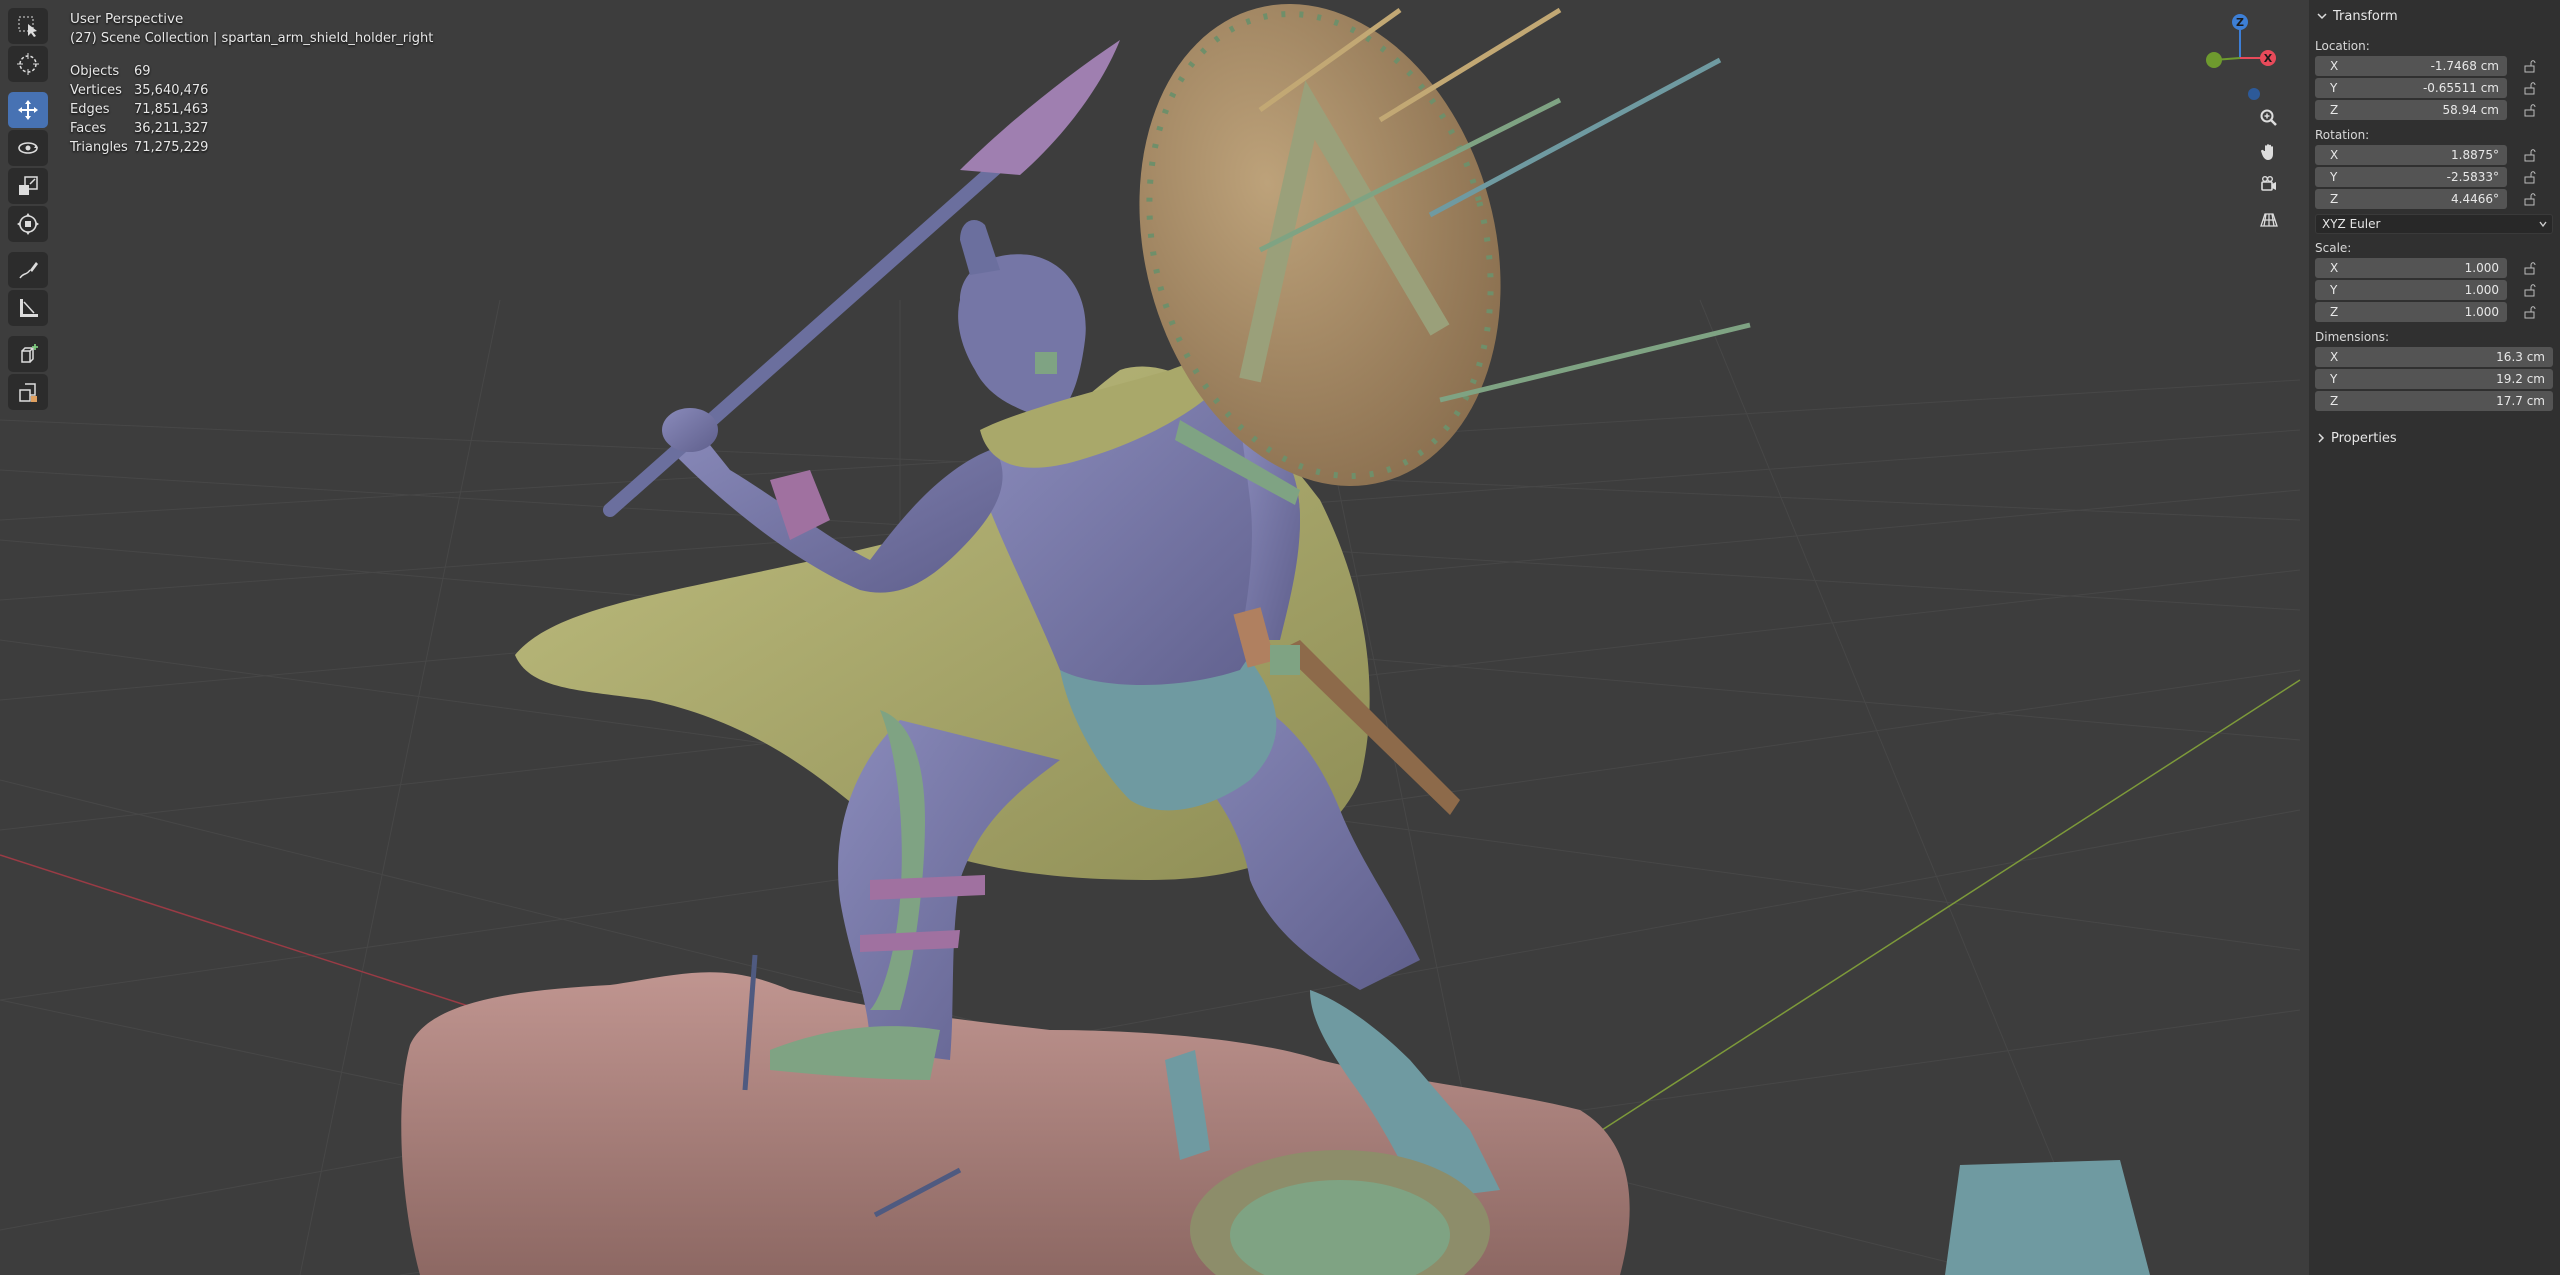 The width and height of the screenshot is (2560, 1275). Describe the element at coordinates (95, 71) in the screenshot. I see `stat-label: Objects` at that location.